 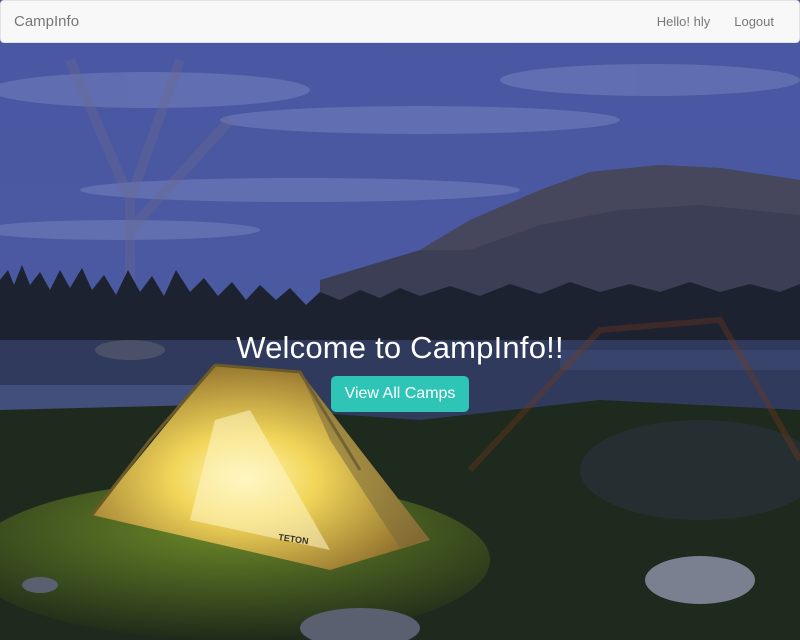 I want to click on user-greeting-link: Hello! hly, so click(x=683, y=21).